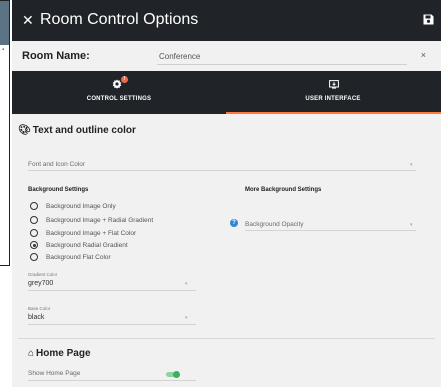 The height and width of the screenshot is (387, 441). I want to click on radio-label-flat-color: Background Flat Color, so click(78, 257).